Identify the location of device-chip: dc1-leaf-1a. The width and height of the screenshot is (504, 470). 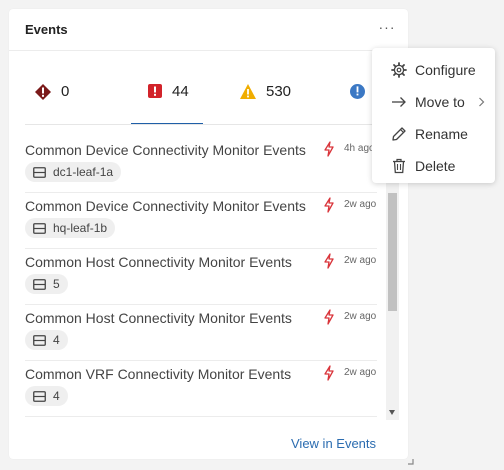
(73, 172).